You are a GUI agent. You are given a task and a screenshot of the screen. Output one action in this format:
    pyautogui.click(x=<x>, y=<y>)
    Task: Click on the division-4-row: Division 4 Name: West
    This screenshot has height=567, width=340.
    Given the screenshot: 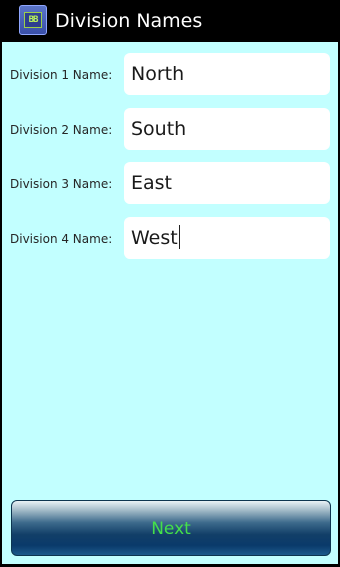 What is the action you would take?
    pyautogui.click(x=170, y=239)
    